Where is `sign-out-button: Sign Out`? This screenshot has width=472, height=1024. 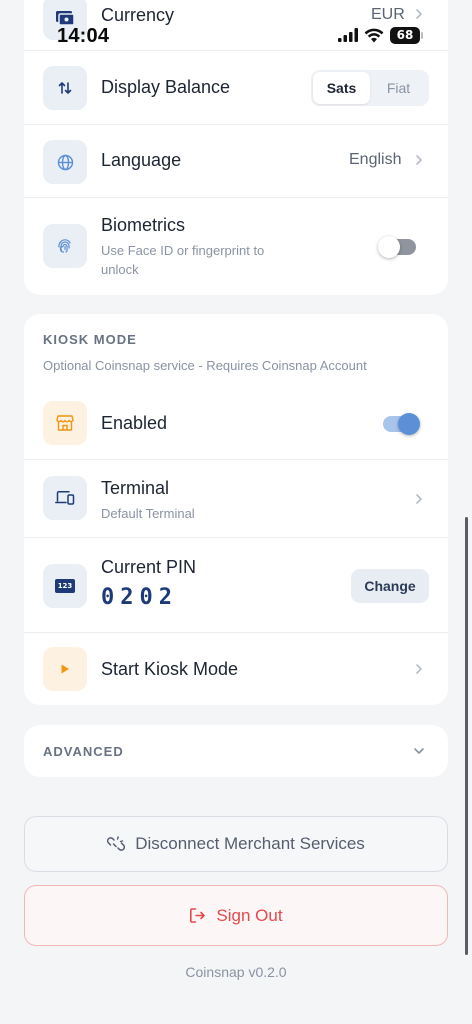
sign-out-button: Sign Out is located at coordinates (236, 915).